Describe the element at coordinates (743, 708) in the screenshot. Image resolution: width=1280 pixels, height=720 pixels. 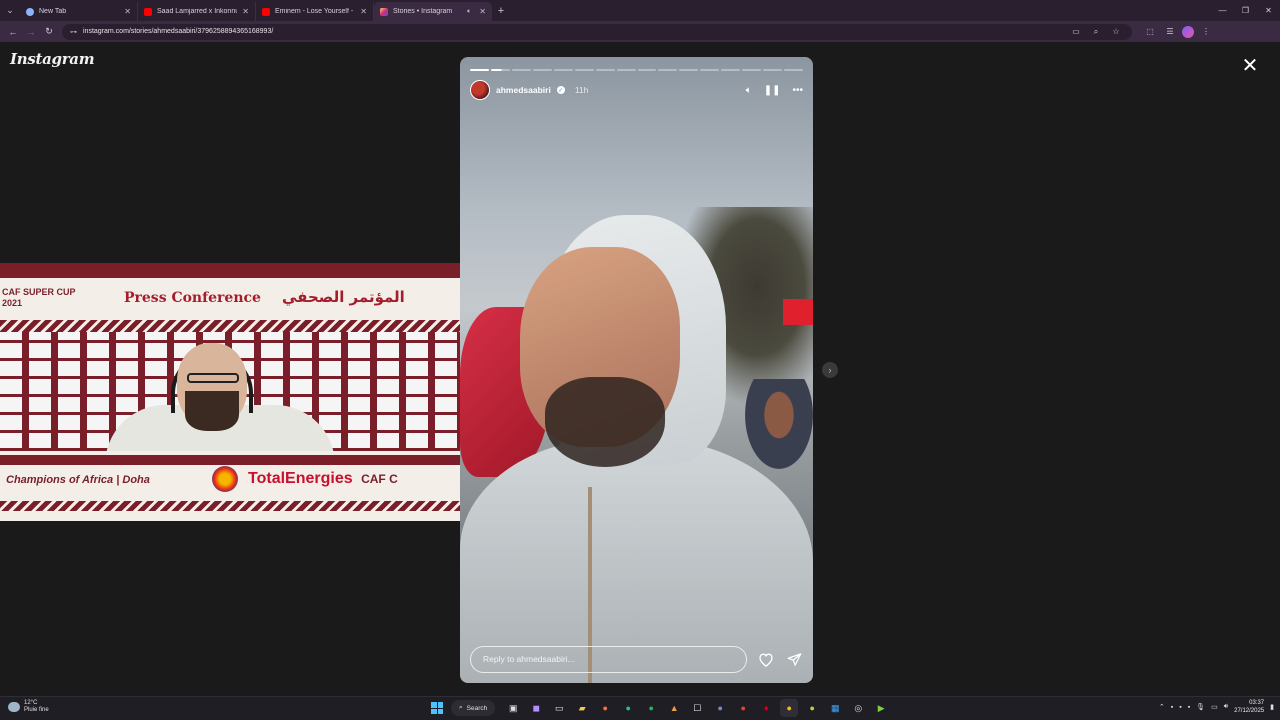
I see `chrome-taskbar-icon: ●` at that location.